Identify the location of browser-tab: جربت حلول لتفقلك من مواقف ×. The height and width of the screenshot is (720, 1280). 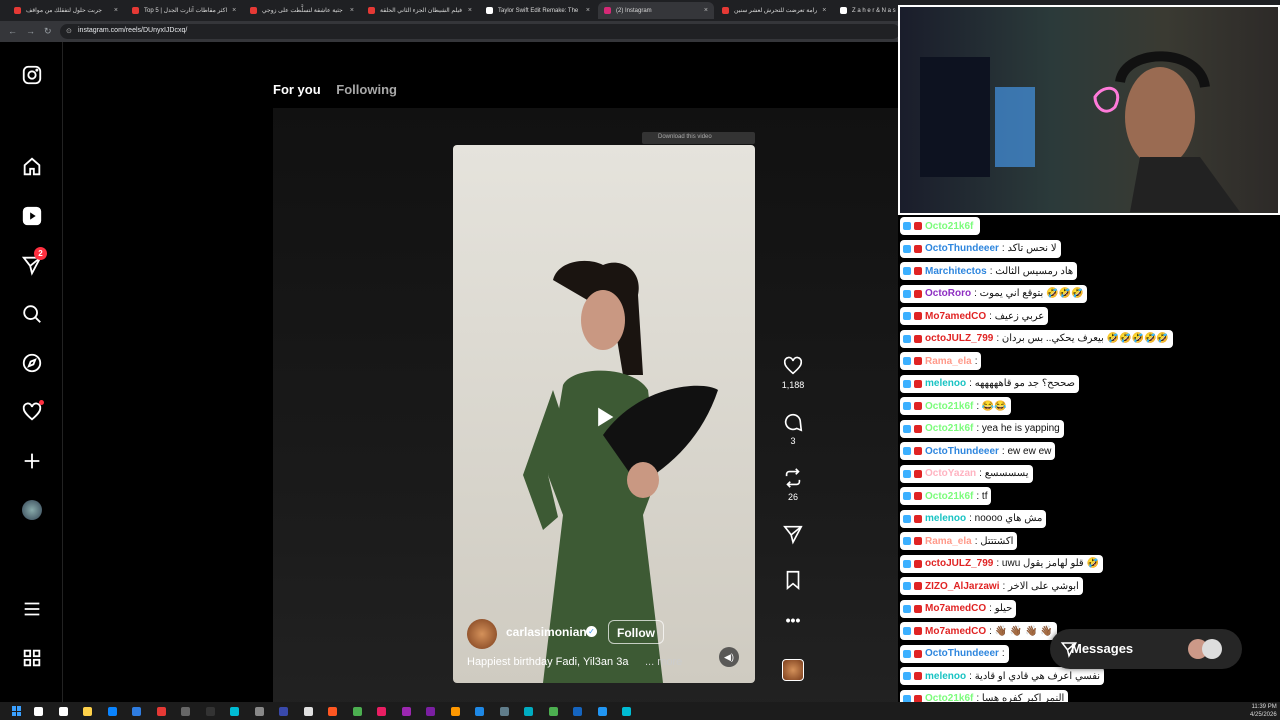
(66, 10).